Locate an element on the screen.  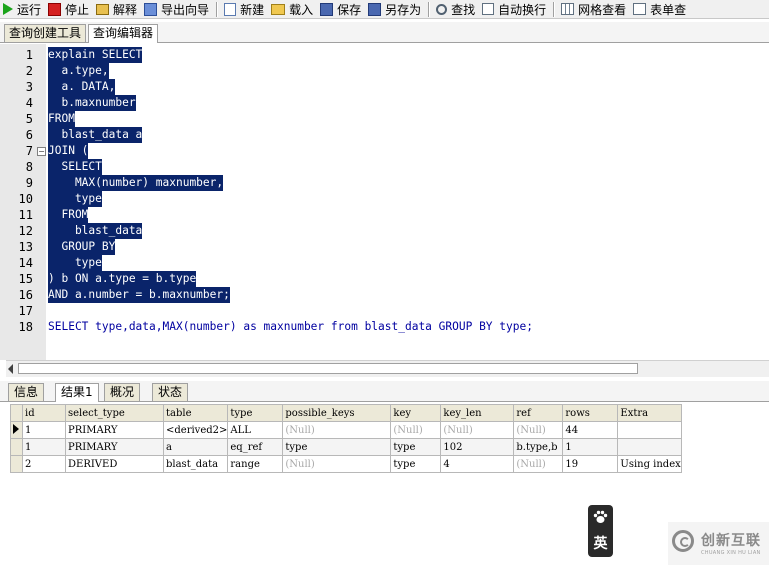
load-label: 载入 is located at coordinates (301, 9).